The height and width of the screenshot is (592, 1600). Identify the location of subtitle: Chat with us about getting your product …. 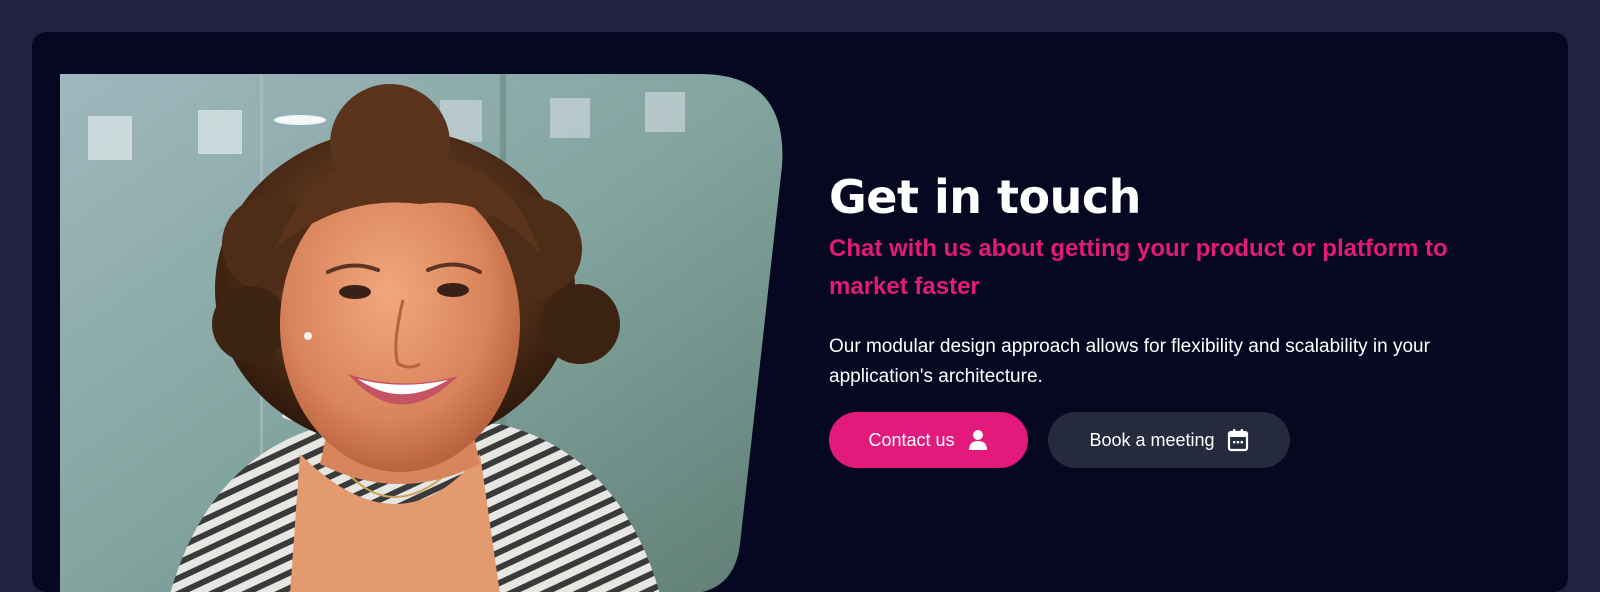
(1138, 267).